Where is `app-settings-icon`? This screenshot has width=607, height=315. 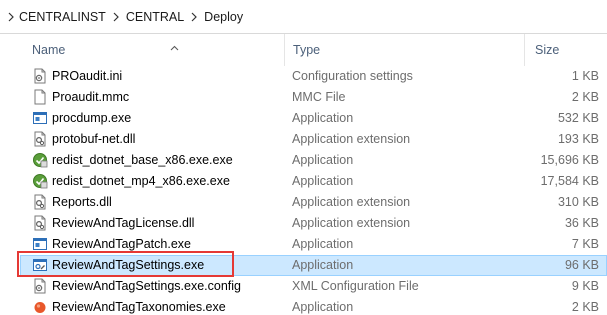 app-settings-icon is located at coordinates (40, 265).